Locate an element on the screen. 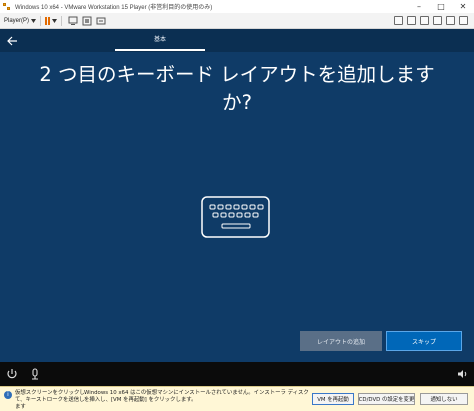 The height and width of the screenshot is (411, 474). player-toolbar: Player(P) is located at coordinates (237, 21).